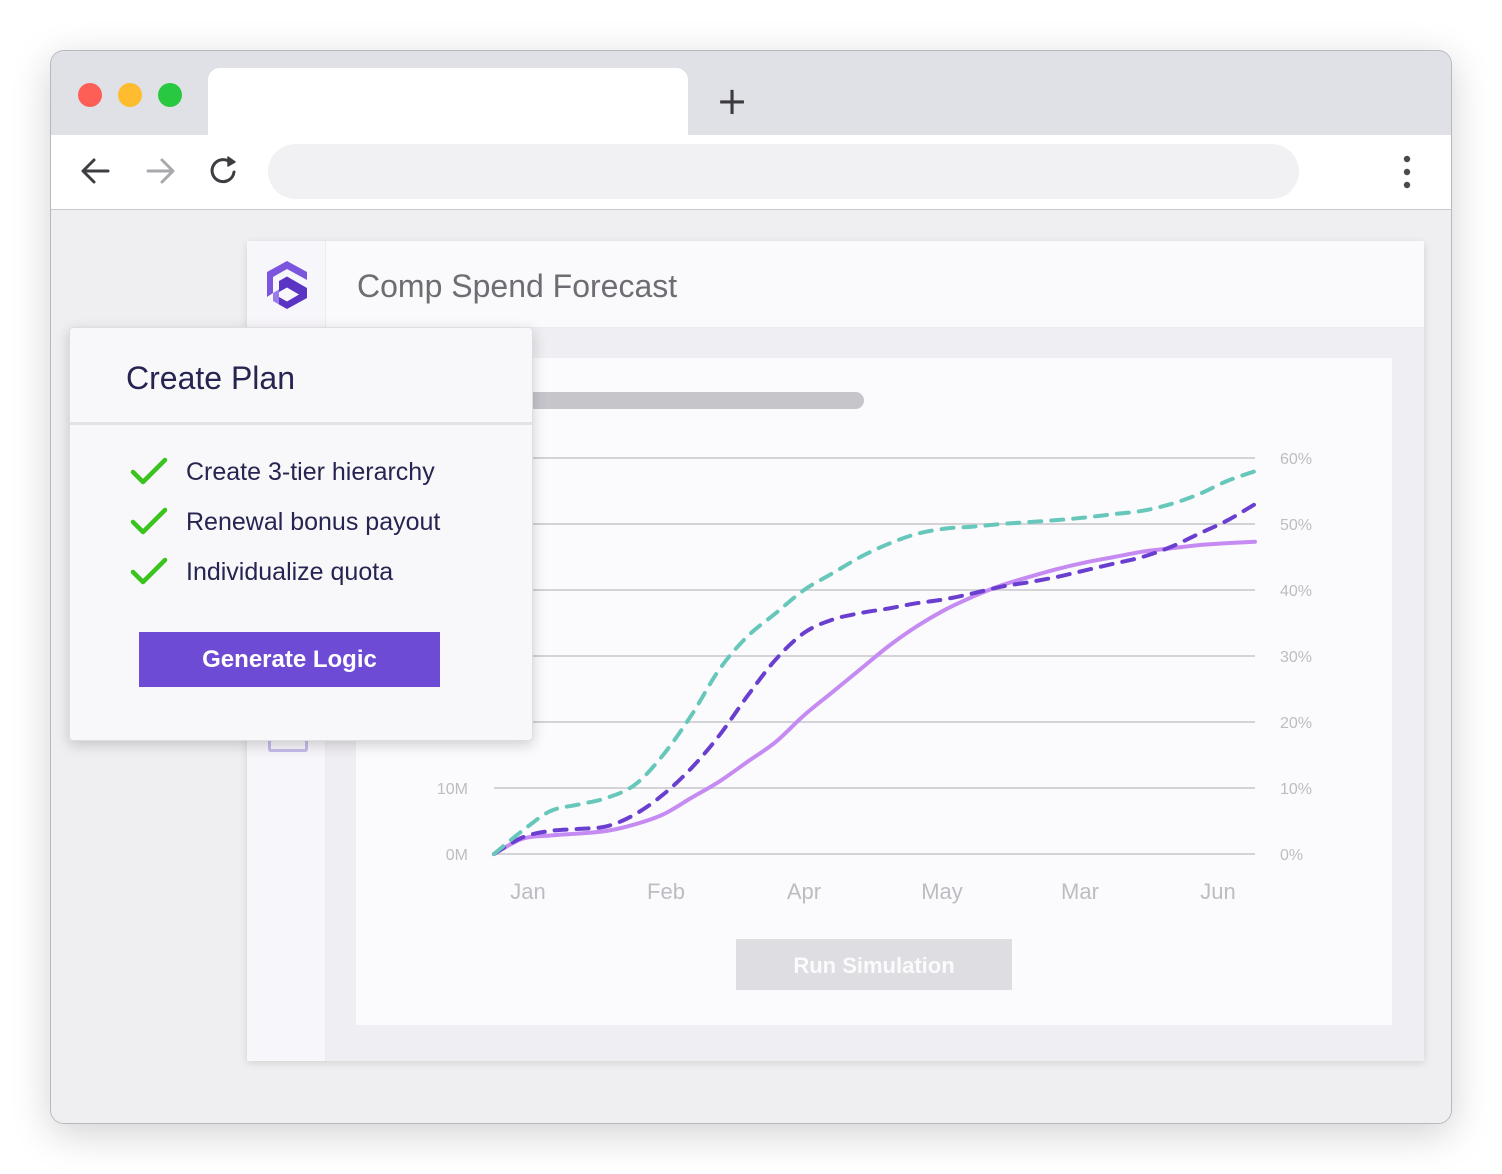 This screenshot has height=1174, width=1502. What do you see at coordinates (751, 93) in the screenshot?
I see `tab-bar: +` at bounding box center [751, 93].